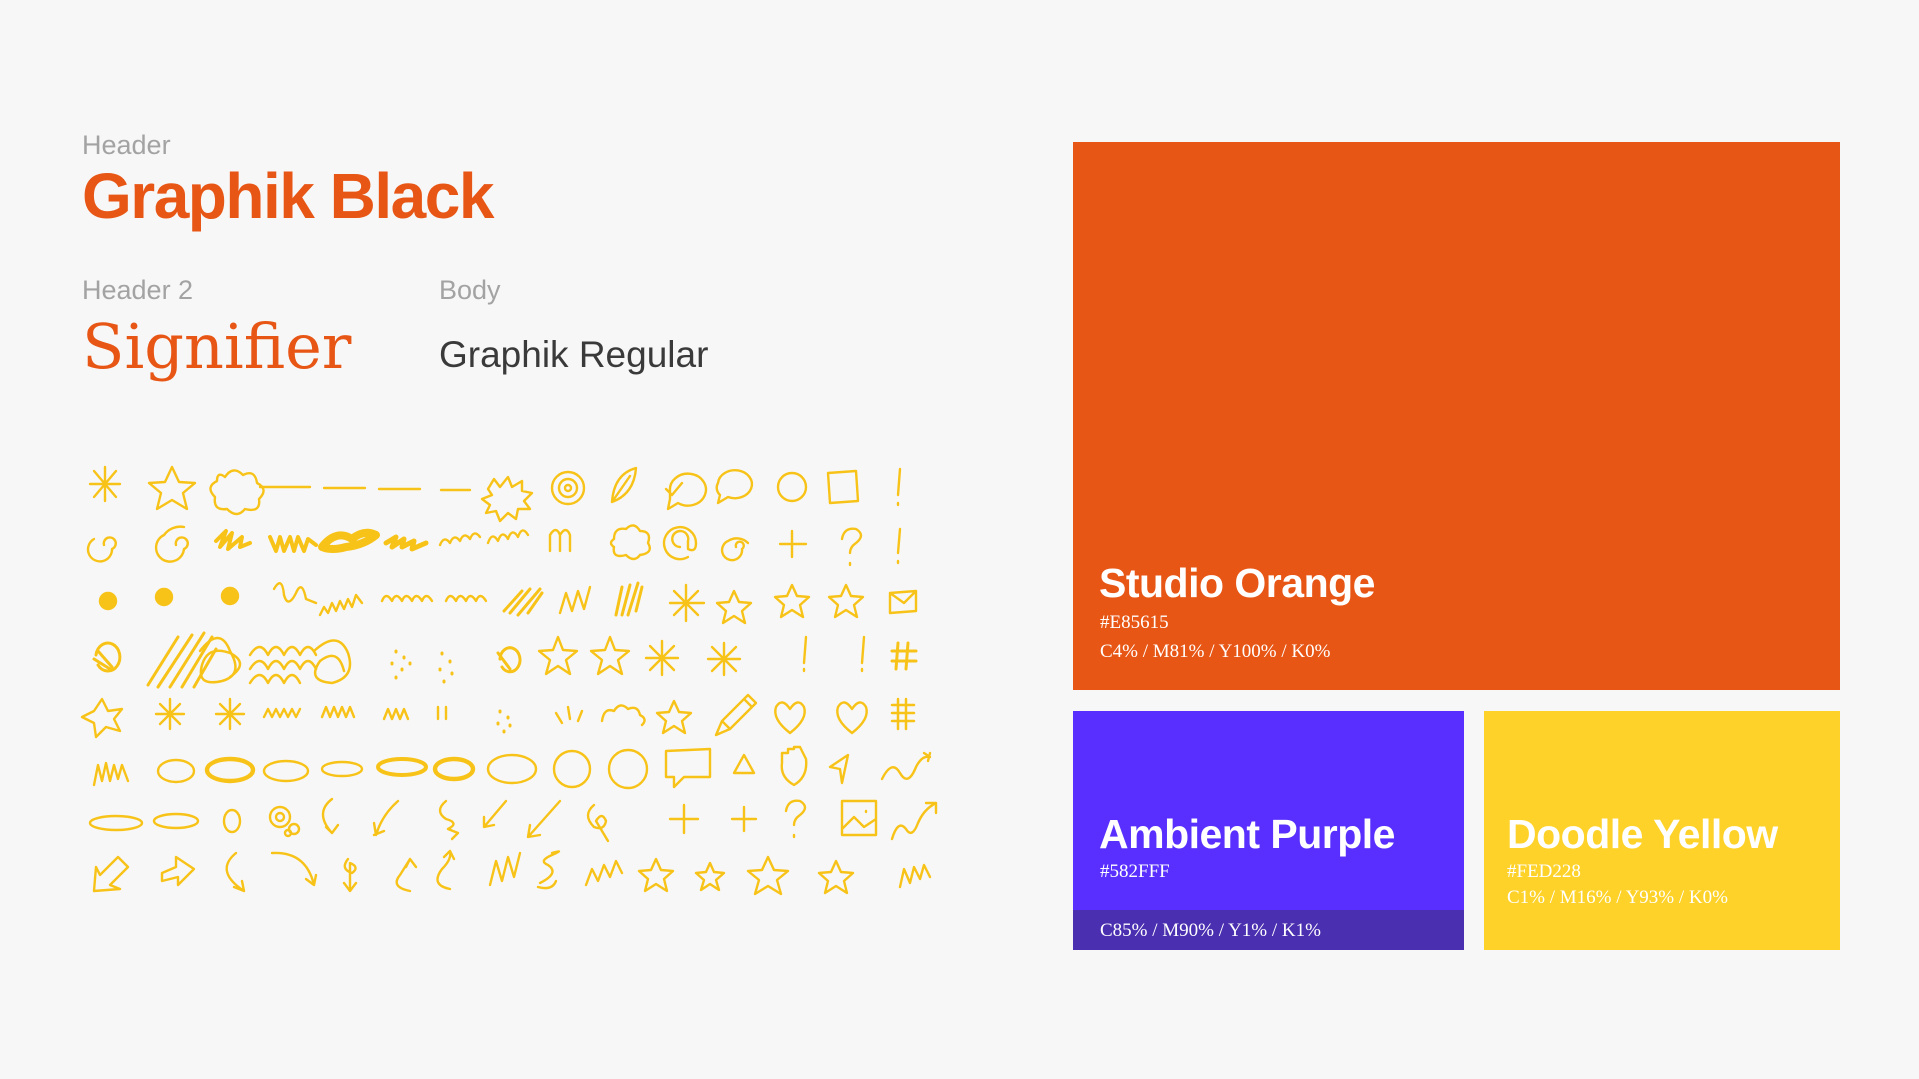 The width and height of the screenshot is (1919, 1079). What do you see at coordinates (470, 290) in the screenshot?
I see `body-font-label: Body` at bounding box center [470, 290].